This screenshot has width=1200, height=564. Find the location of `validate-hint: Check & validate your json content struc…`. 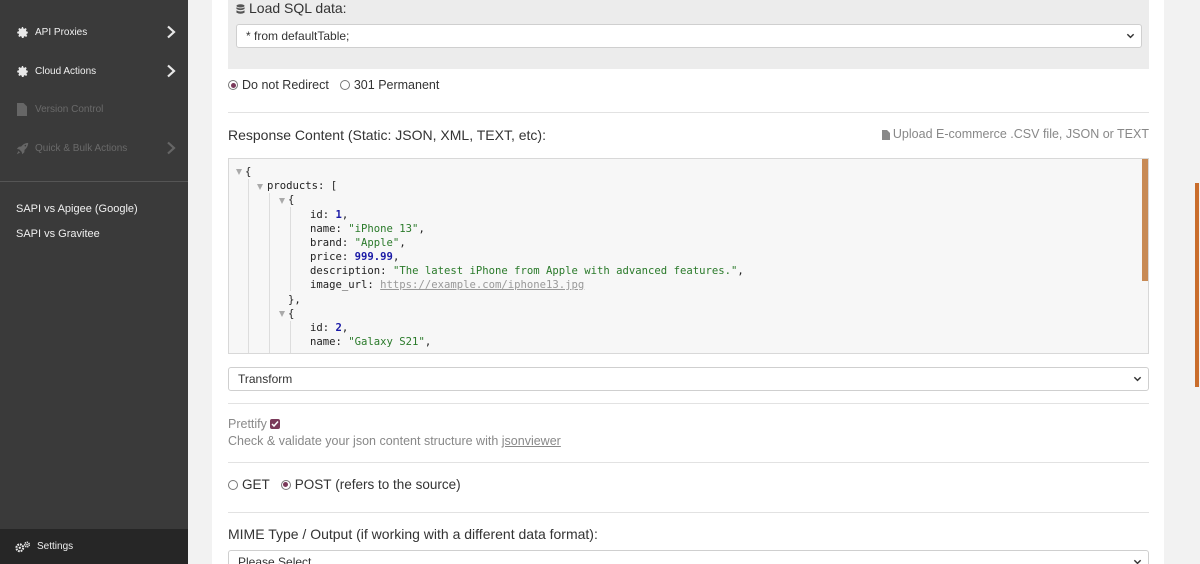

validate-hint: Check & validate your json content struc… is located at coordinates (394, 441).